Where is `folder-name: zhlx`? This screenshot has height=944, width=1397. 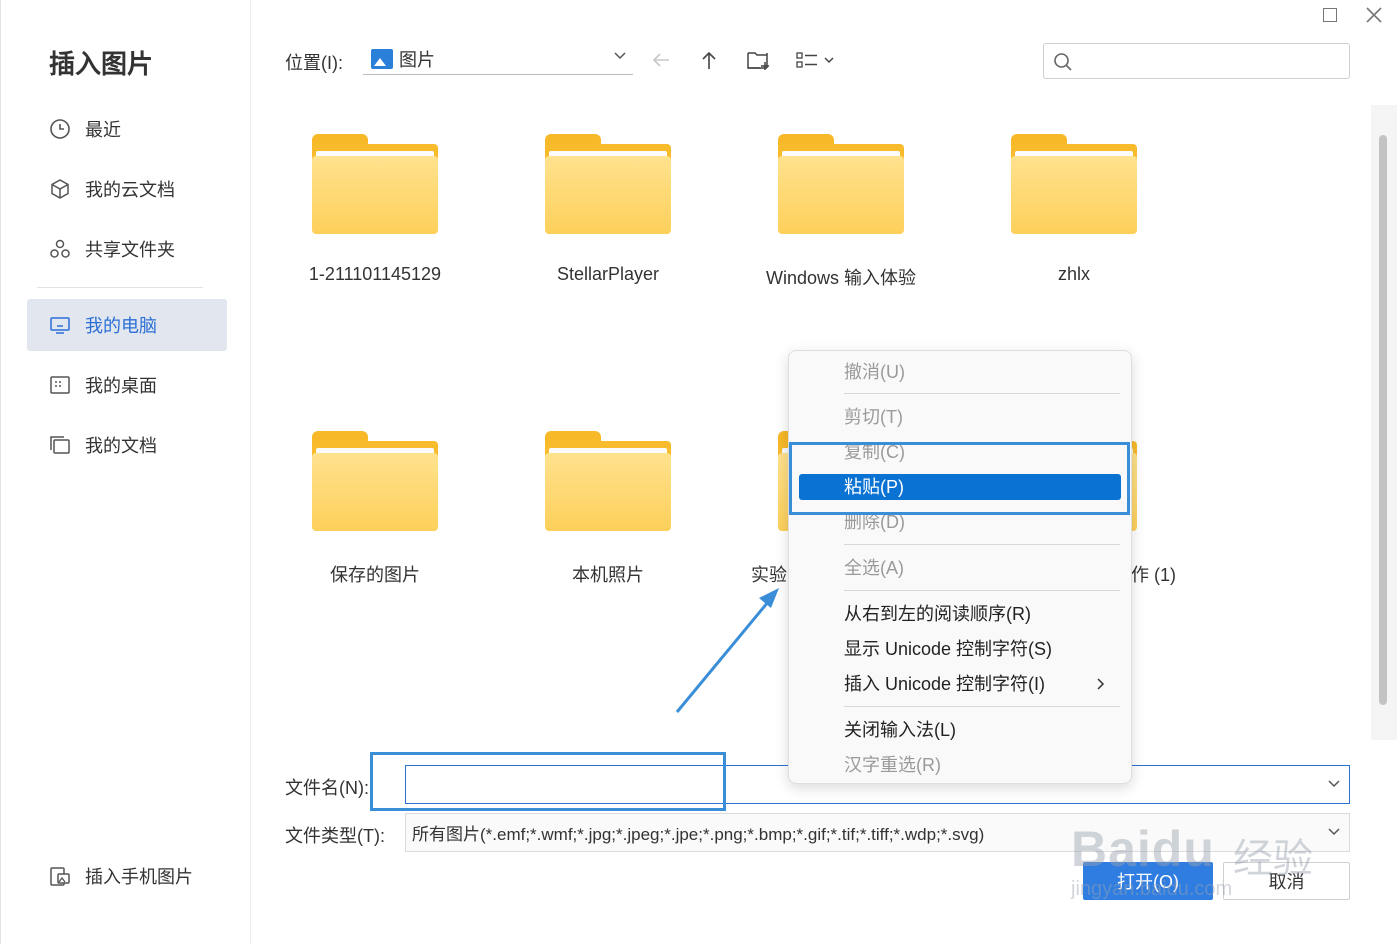
folder-name: zhlx is located at coordinates (1073, 274).